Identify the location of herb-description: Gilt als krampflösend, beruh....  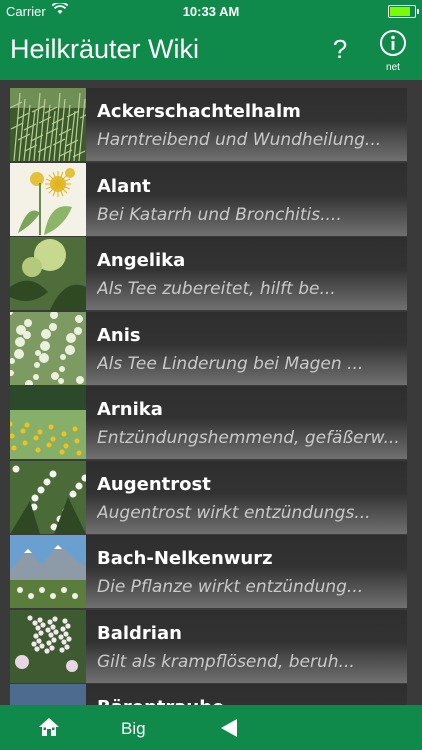
(226, 661).